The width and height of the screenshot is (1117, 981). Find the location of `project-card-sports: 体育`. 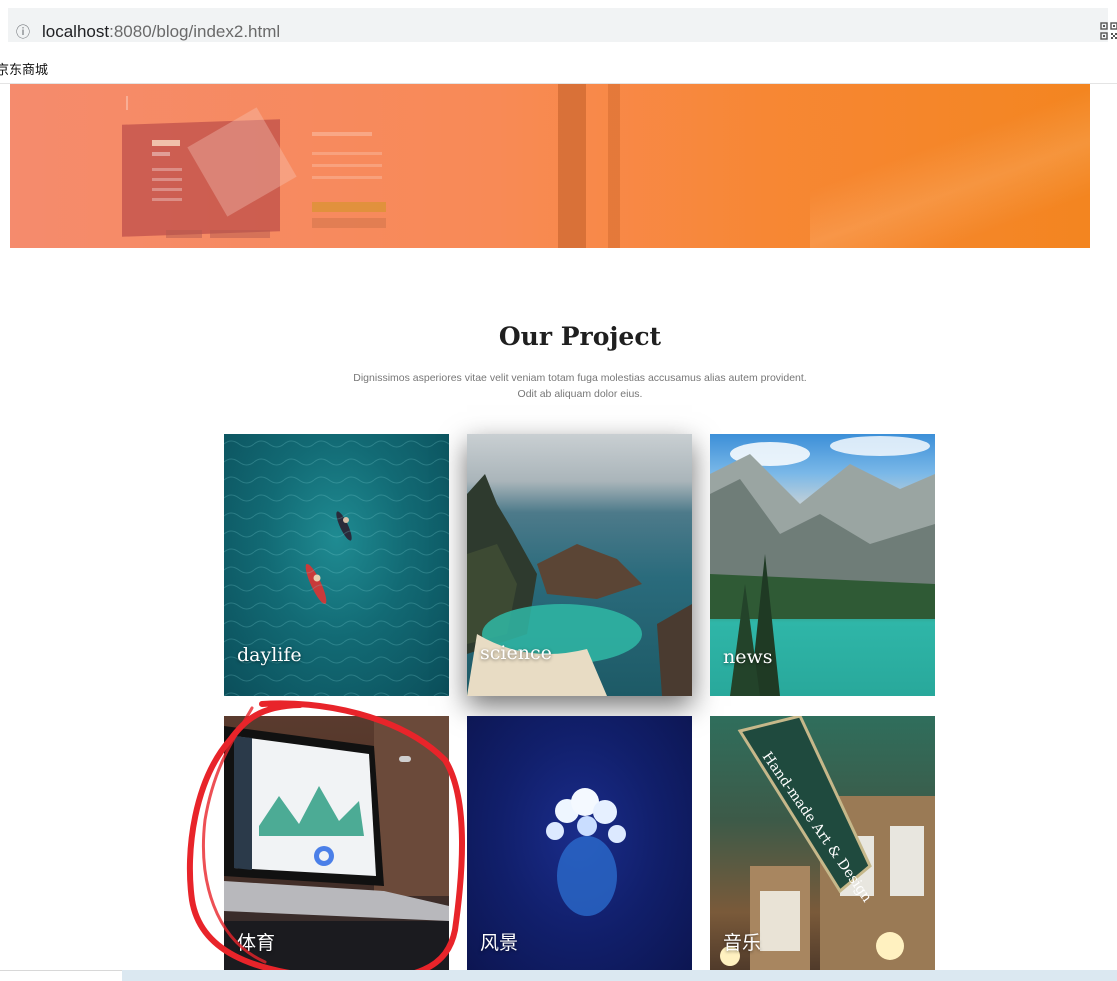

project-card-sports: 体育 is located at coordinates (336, 847).